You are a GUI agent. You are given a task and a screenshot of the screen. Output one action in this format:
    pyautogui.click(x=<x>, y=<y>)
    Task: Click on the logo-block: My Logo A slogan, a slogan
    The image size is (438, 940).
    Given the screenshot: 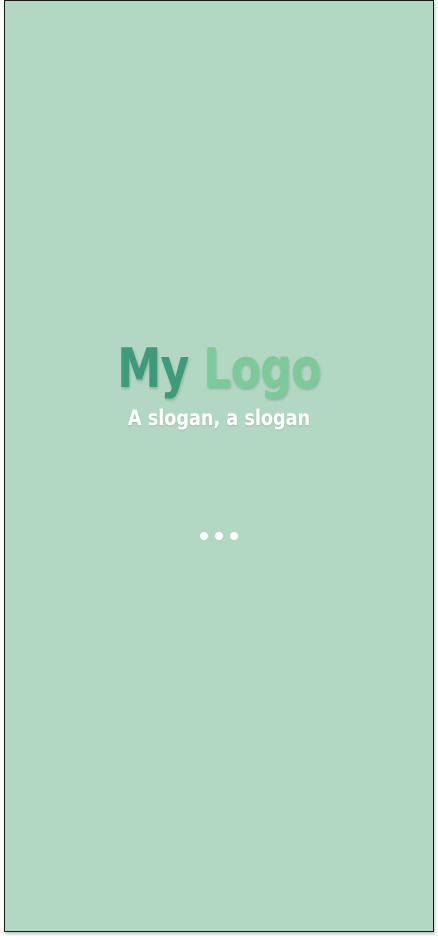 What is the action you would take?
    pyautogui.click(x=219, y=382)
    